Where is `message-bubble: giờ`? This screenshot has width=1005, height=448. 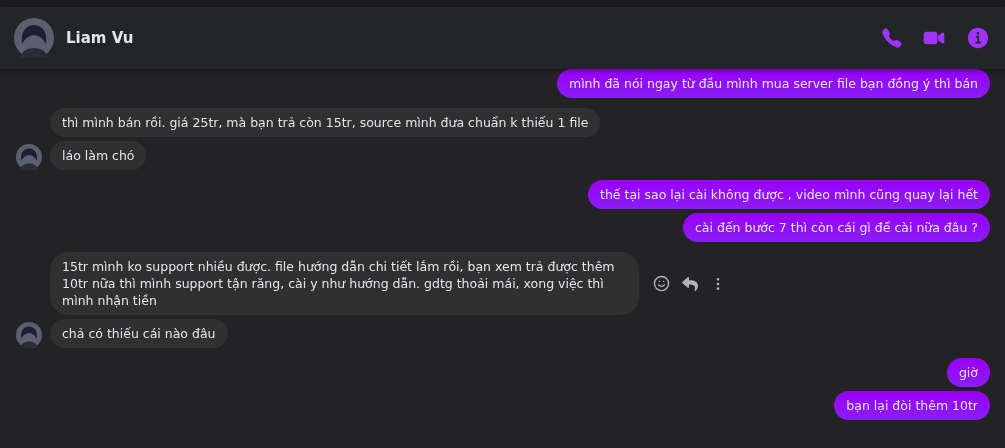
message-bubble: giờ is located at coordinates (968, 372).